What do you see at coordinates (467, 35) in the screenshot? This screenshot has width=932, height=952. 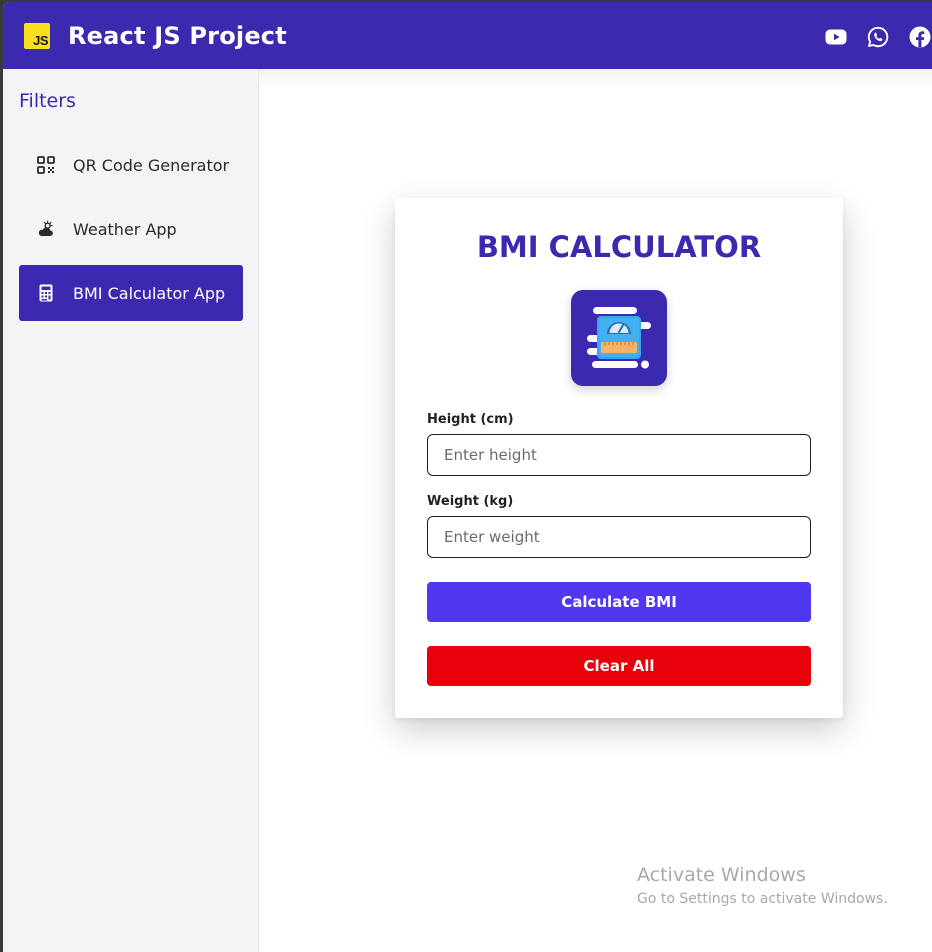 I see `top-navbar: JS React JS Project` at bounding box center [467, 35].